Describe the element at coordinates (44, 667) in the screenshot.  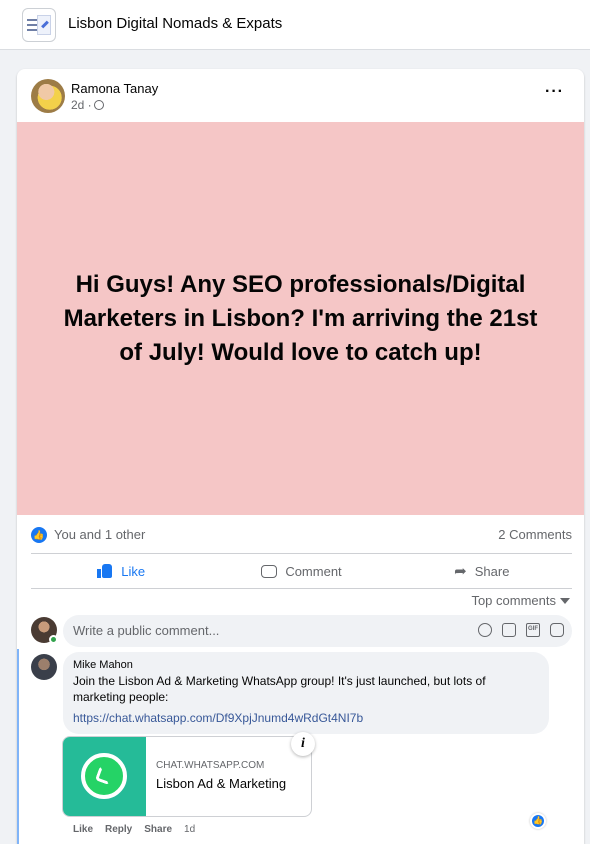
I see `commenter-avatar` at that location.